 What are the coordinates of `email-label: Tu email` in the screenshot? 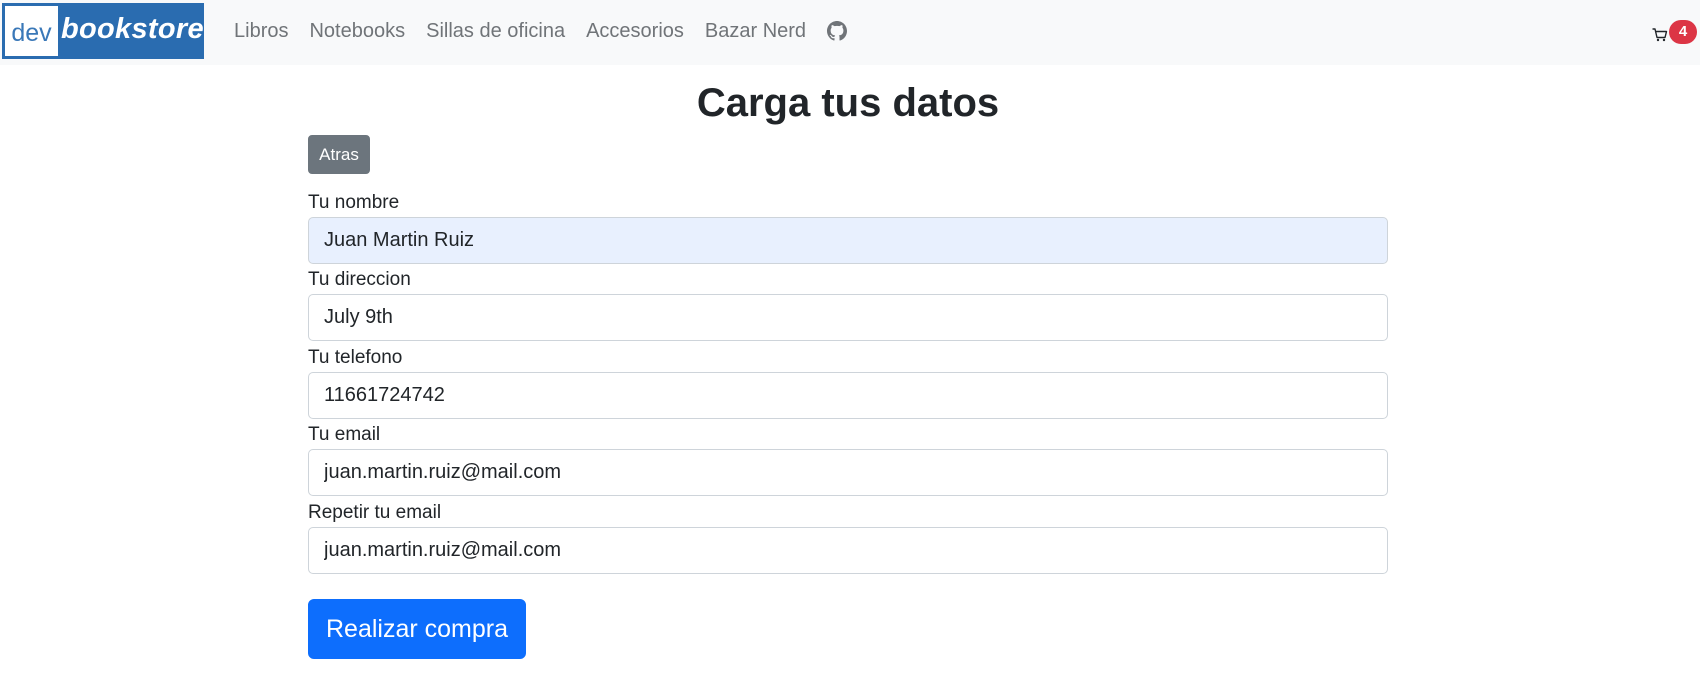 It's located at (344, 434).